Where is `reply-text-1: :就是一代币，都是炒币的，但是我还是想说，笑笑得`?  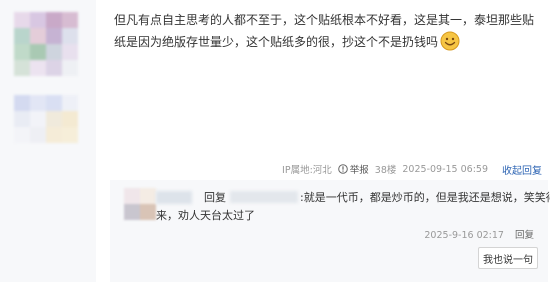 reply-text-1: :就是一代币，都是炒币的，但是我还是想说，笑笑得 is located at coordinates (425, 197).